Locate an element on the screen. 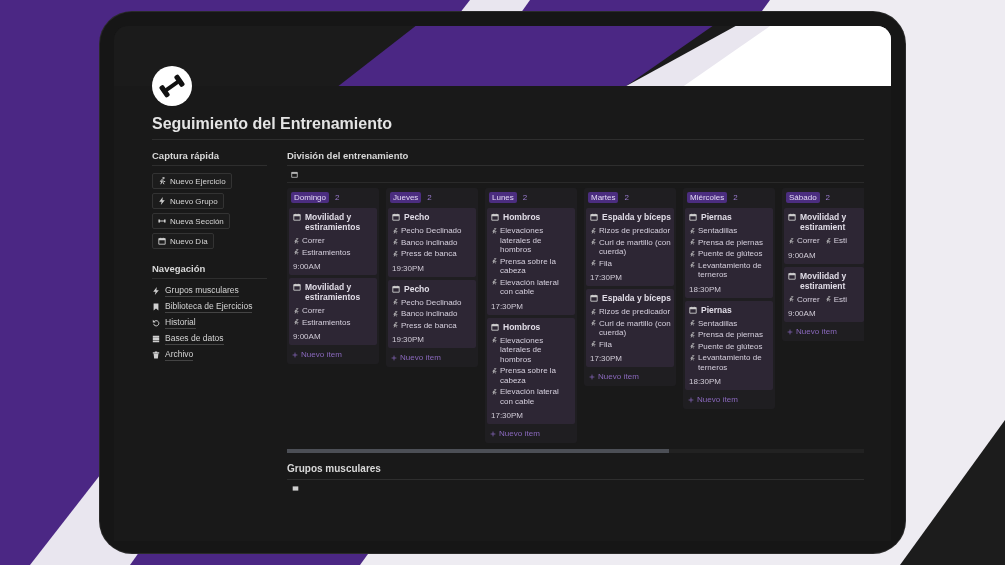  quick-capture-button: Nueva Sección is located at coordinates (191, 221).